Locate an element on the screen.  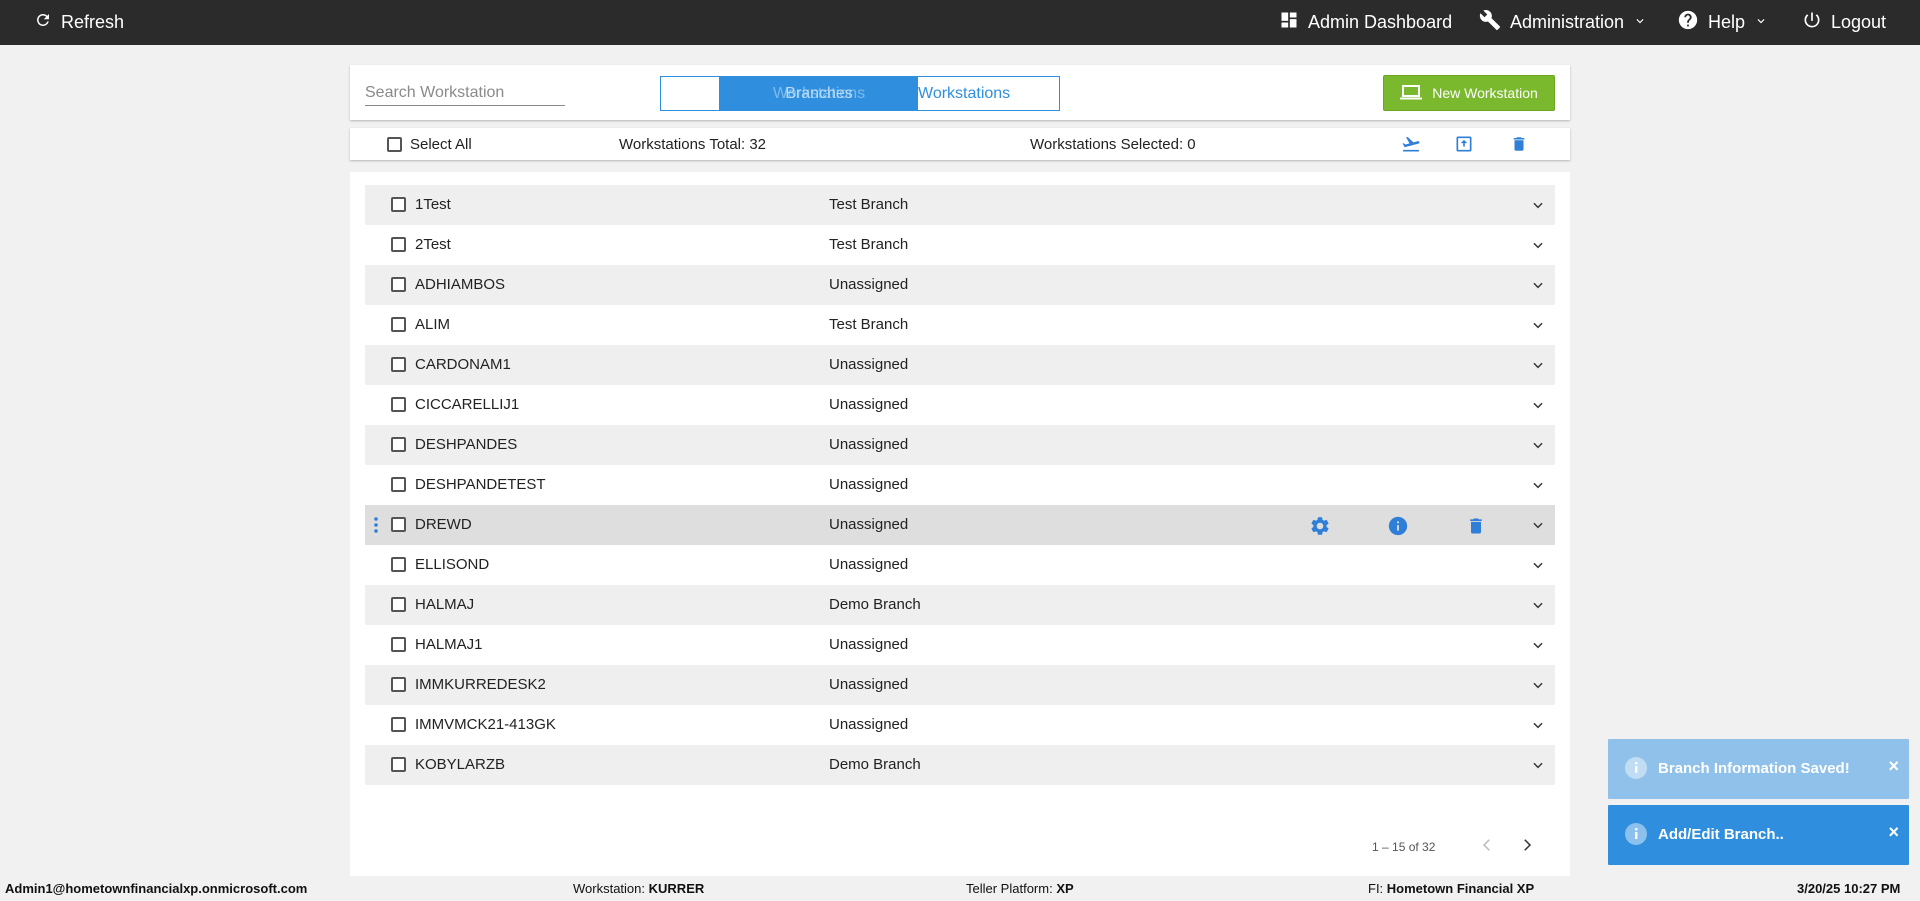
administration-menu: Administration is located at coordinates (1563, 22).